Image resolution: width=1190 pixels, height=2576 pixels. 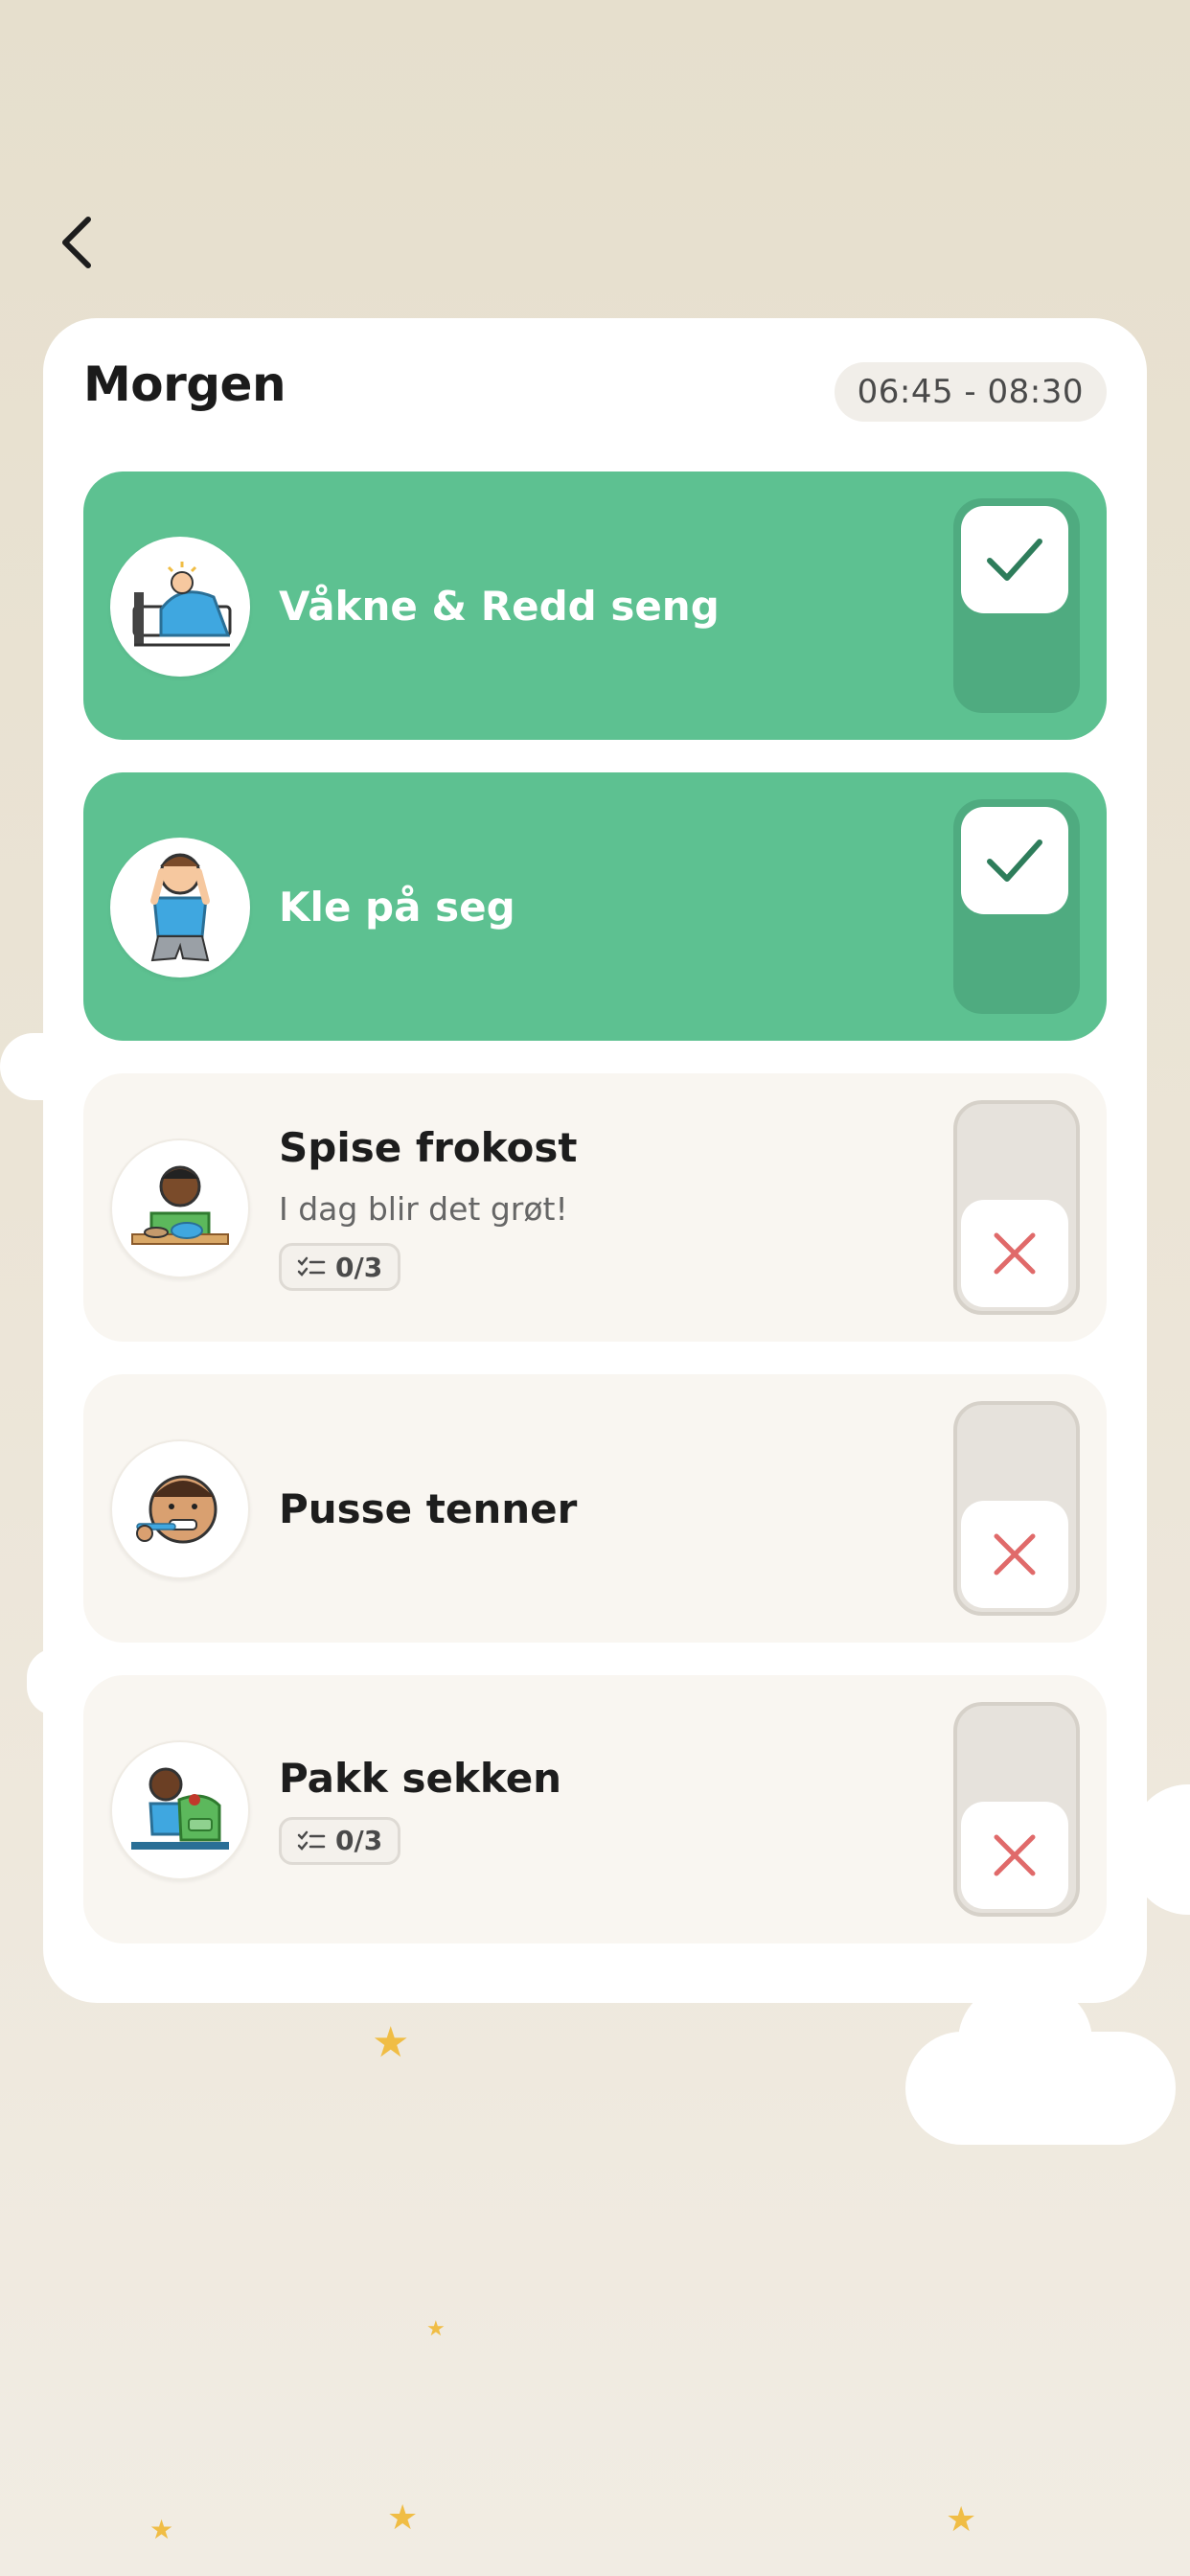 I want to click on brushing-teeth-icon, so click(x=180, y=1509).